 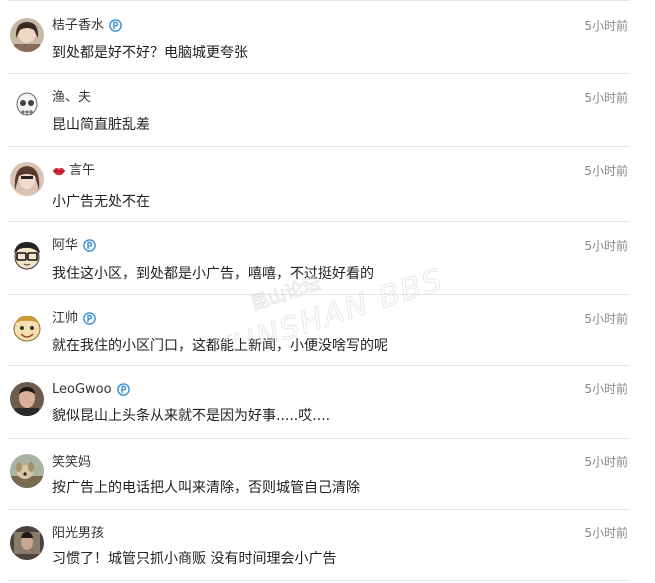 I want to click on username: 渔、夫, so click(x=71, y=98).